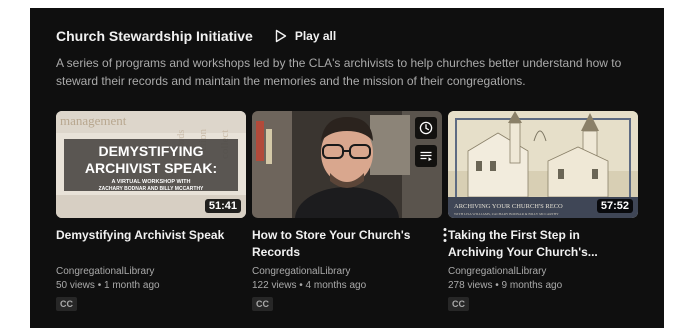  What do you see at coordinates (274, 285) in the screenshot?
I see `view-count: 122 views` at bounding box center [274, 285].